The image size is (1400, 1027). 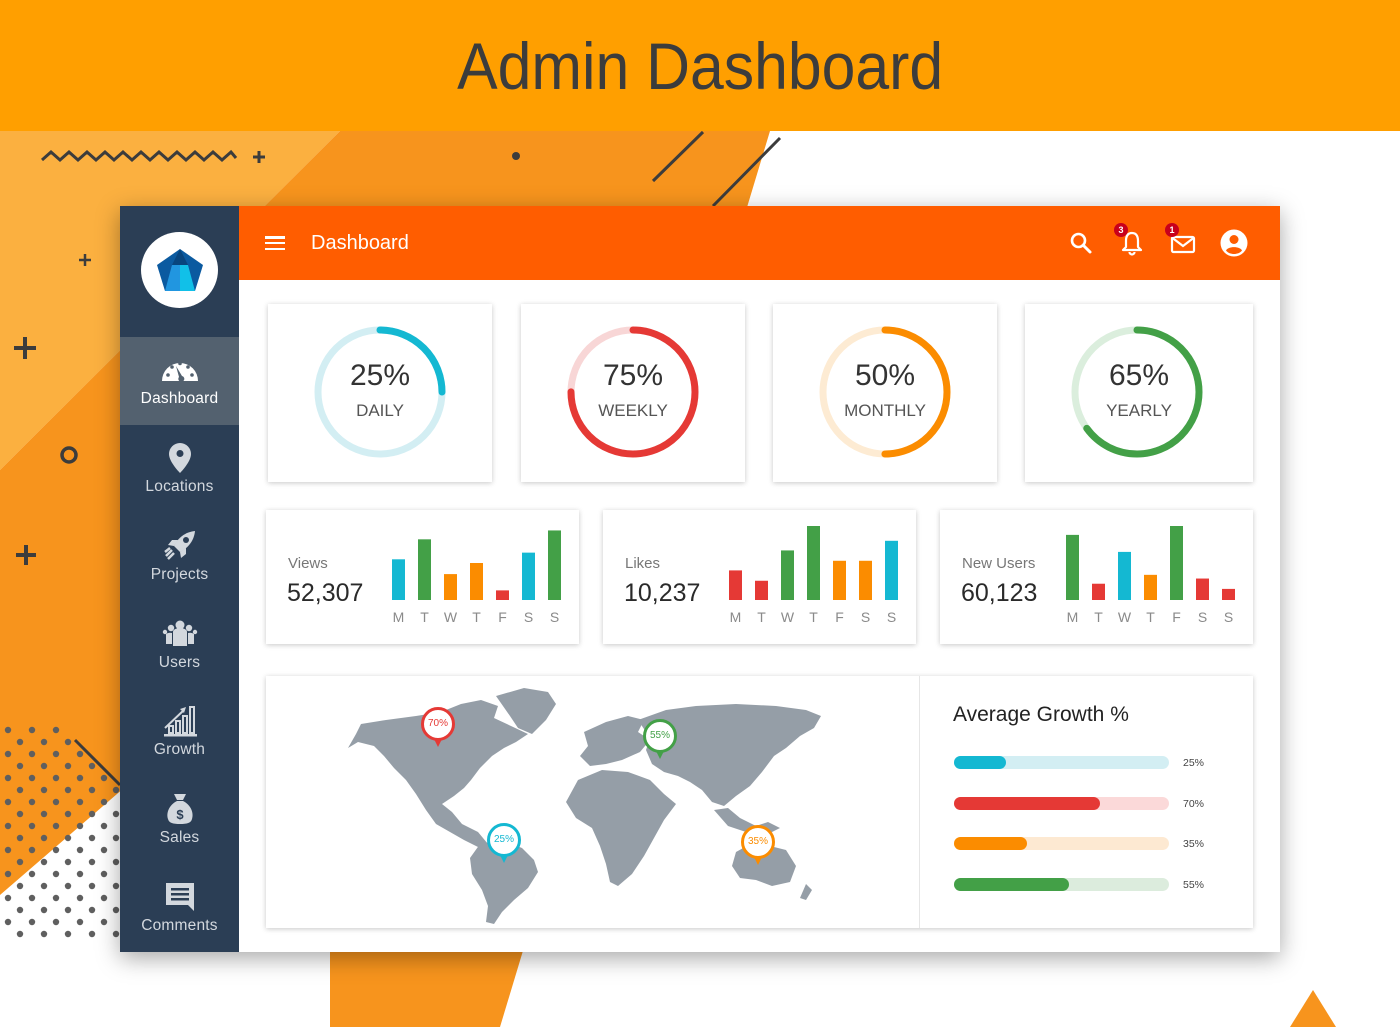 I want to click on messages-button: 1, so click(x=1181, y=240).